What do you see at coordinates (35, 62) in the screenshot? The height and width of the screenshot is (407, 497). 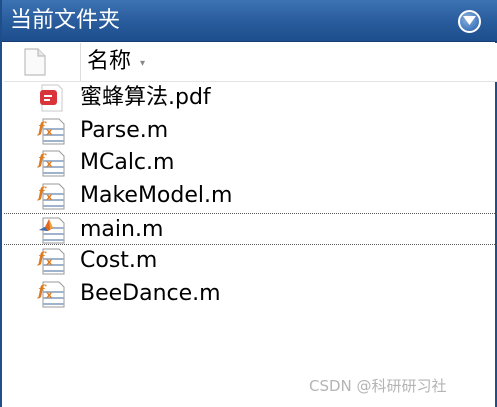 I see `blank-file-icon` at bounding box center [35, 62].